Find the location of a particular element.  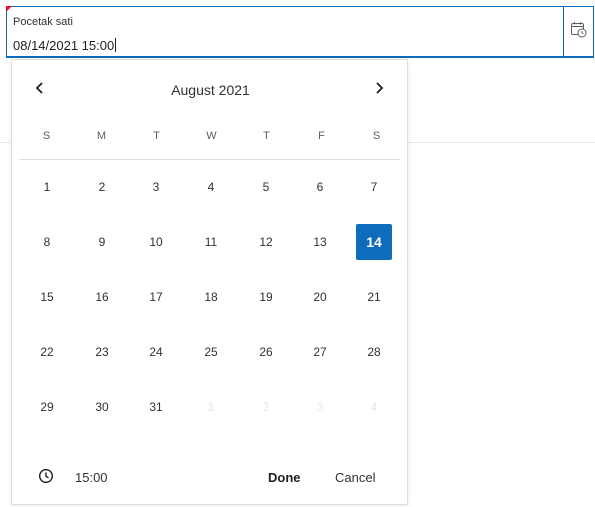

day-cell: 7 is located at coordinates (374, 187).